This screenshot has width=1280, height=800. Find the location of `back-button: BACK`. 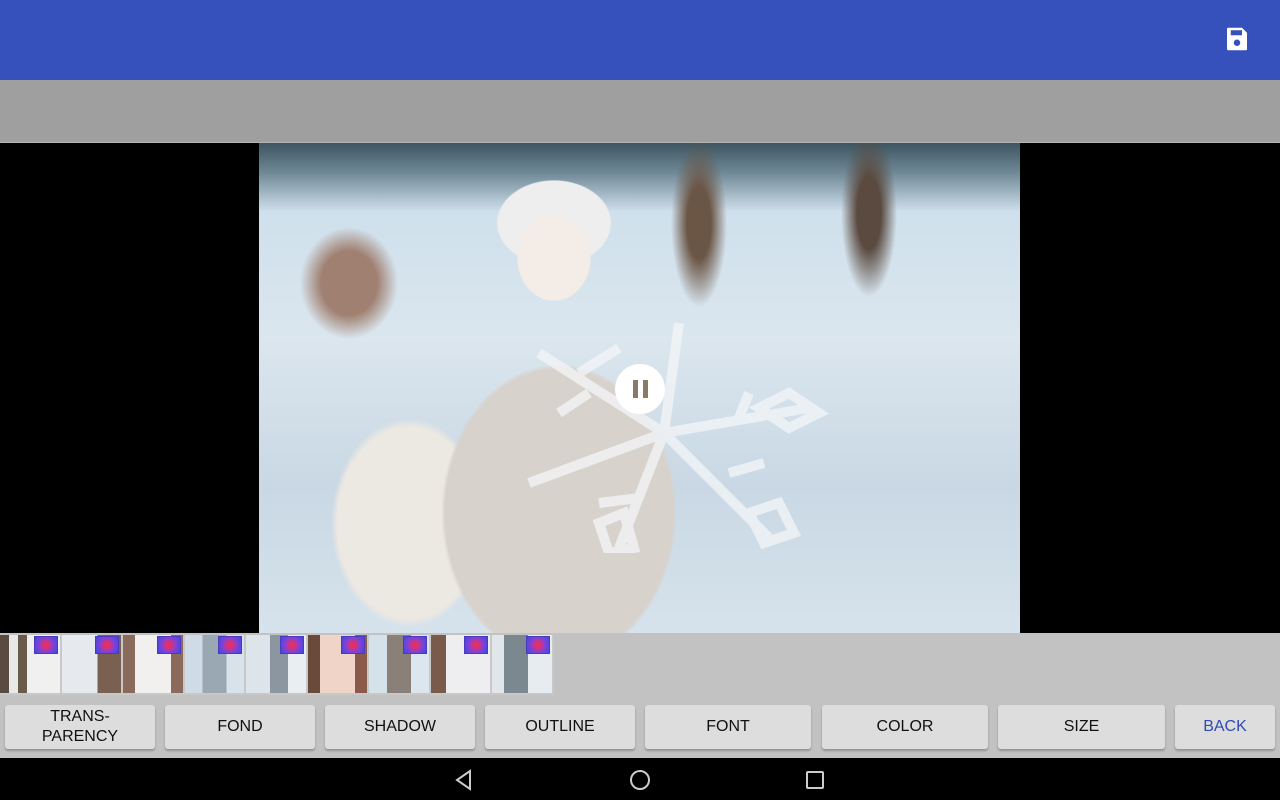

back-button: BACK is located at coordinates (1225, 727).